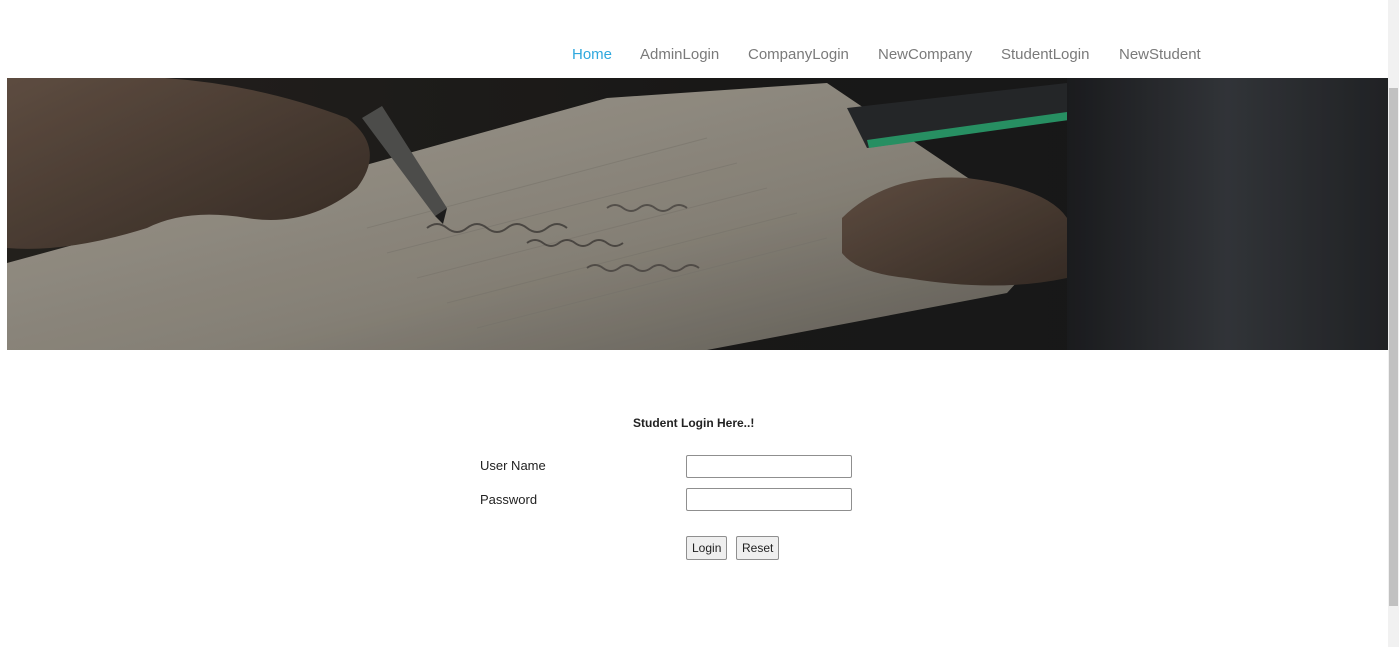 This screenshot has height=647, width=1399. Describe the element at coordinates (1393, 347) in the screenshot. I see `scrollbar-thumb` at that location.